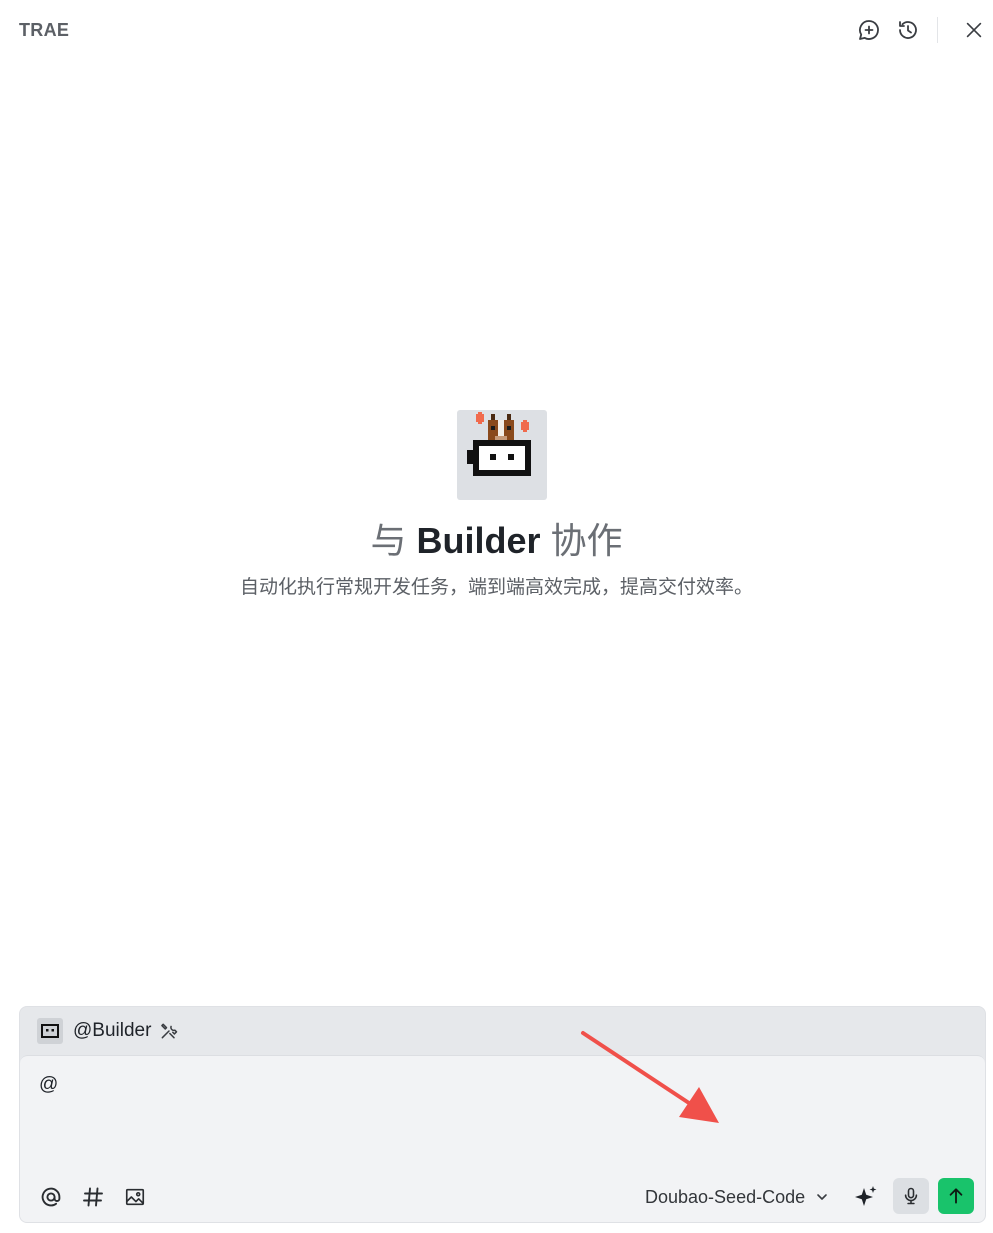  I want to click on chevron-down-icon, so click(822, 1197).